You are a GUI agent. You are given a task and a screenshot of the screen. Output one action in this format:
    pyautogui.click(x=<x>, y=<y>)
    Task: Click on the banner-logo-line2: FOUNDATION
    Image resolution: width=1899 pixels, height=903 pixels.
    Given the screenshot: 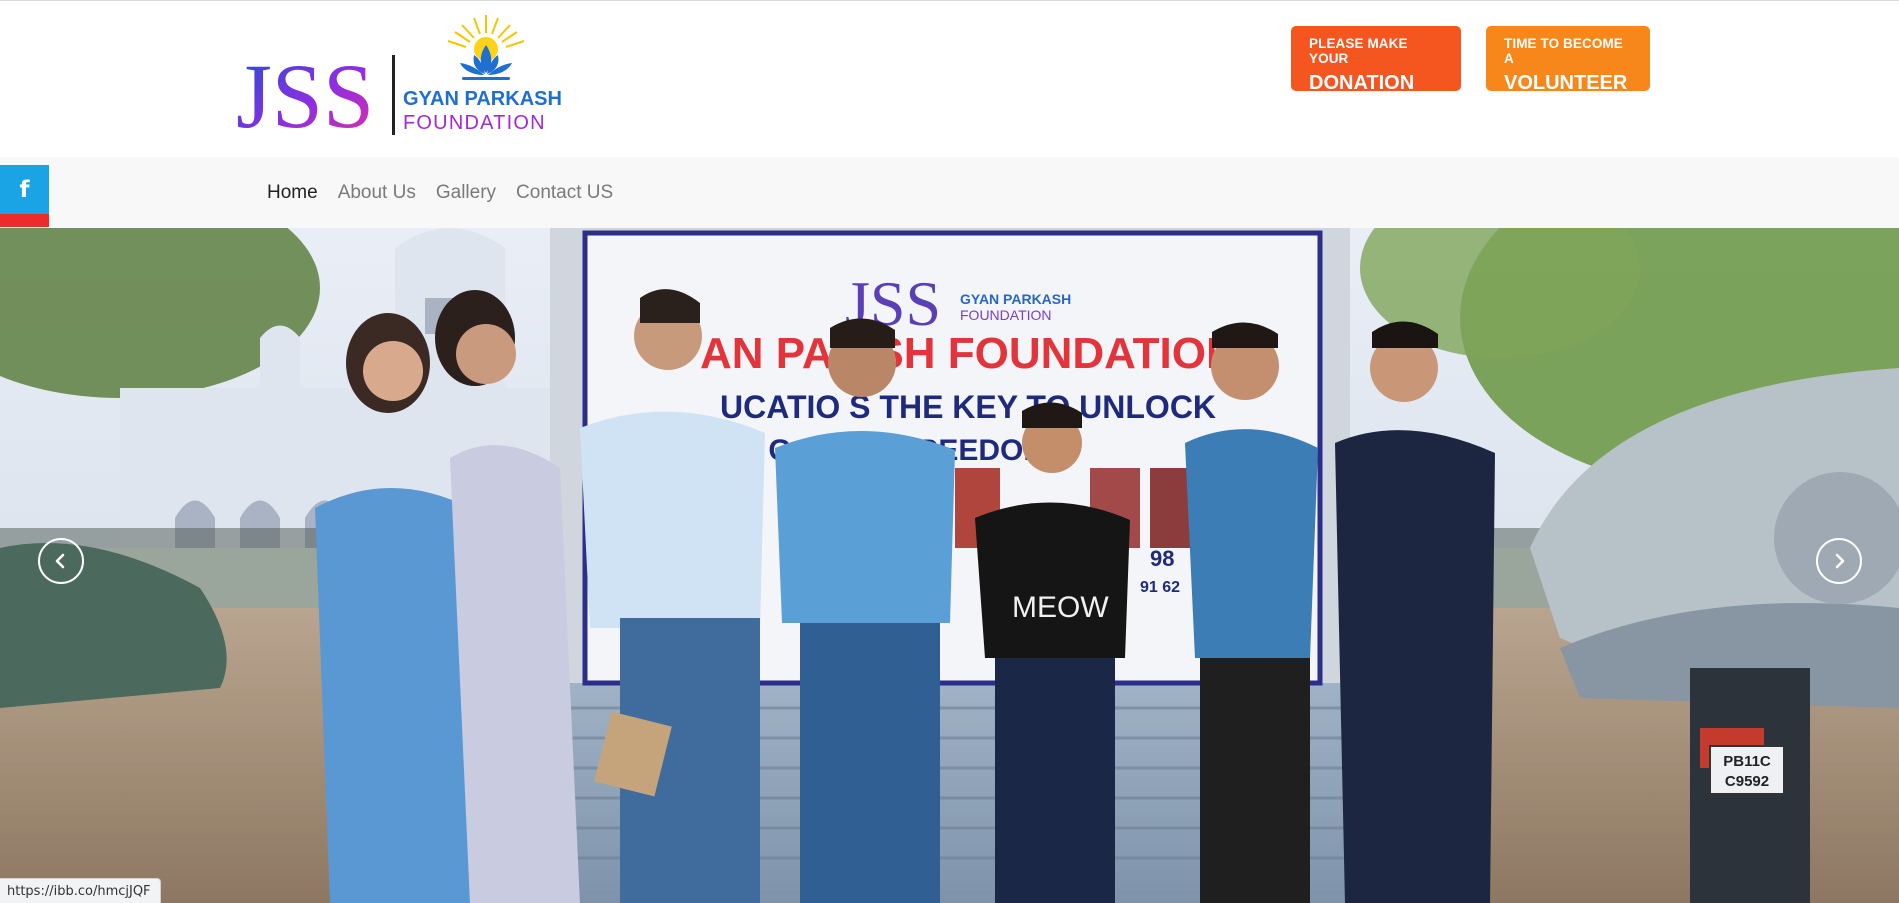 What is the action you would take?
    pyautogui.click(x=1006, y=315)
    